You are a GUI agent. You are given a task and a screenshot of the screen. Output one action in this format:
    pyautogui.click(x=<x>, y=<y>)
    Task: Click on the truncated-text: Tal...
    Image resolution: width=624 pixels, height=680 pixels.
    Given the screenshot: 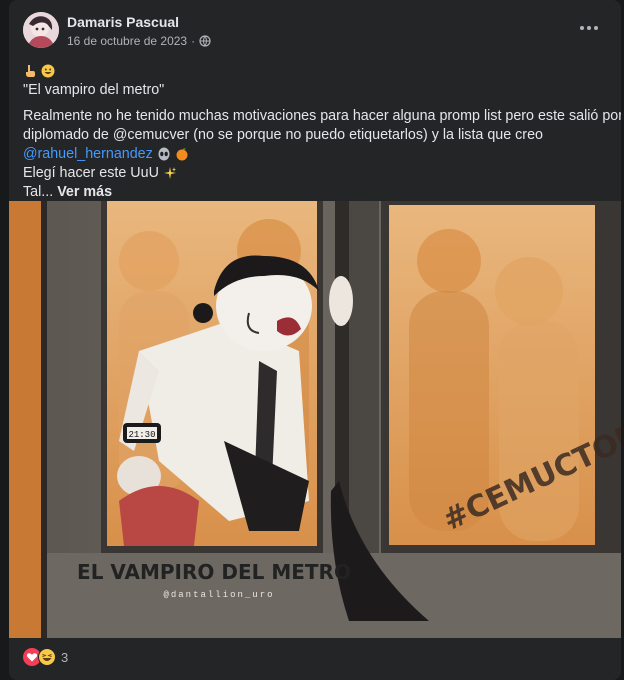 What is the action you would take?
    pyautogui.click(x=38, y=192)
    